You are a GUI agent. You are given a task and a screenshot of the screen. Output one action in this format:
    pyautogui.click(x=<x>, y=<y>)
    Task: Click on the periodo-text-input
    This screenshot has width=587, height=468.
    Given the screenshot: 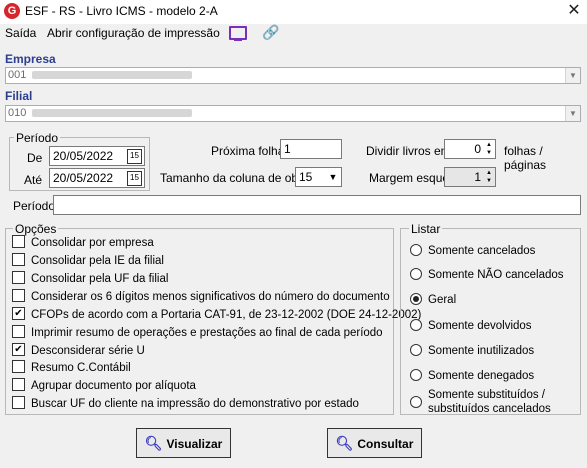 What is the action you would take?
    pyautogui.click(x=317, y=205)
    